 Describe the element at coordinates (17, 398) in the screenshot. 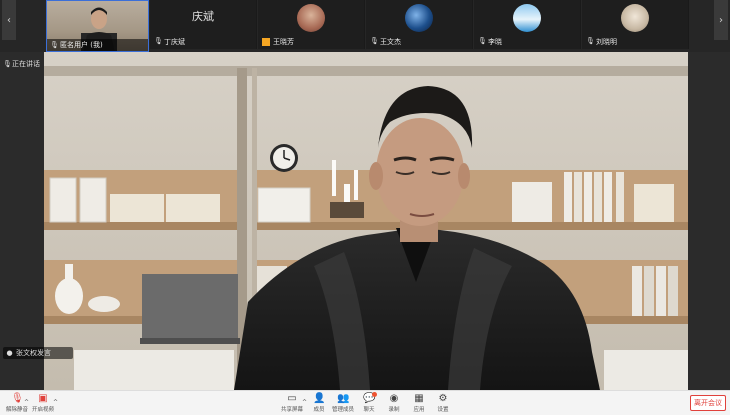

I see `mic-off-icon: 🎙` at that location.